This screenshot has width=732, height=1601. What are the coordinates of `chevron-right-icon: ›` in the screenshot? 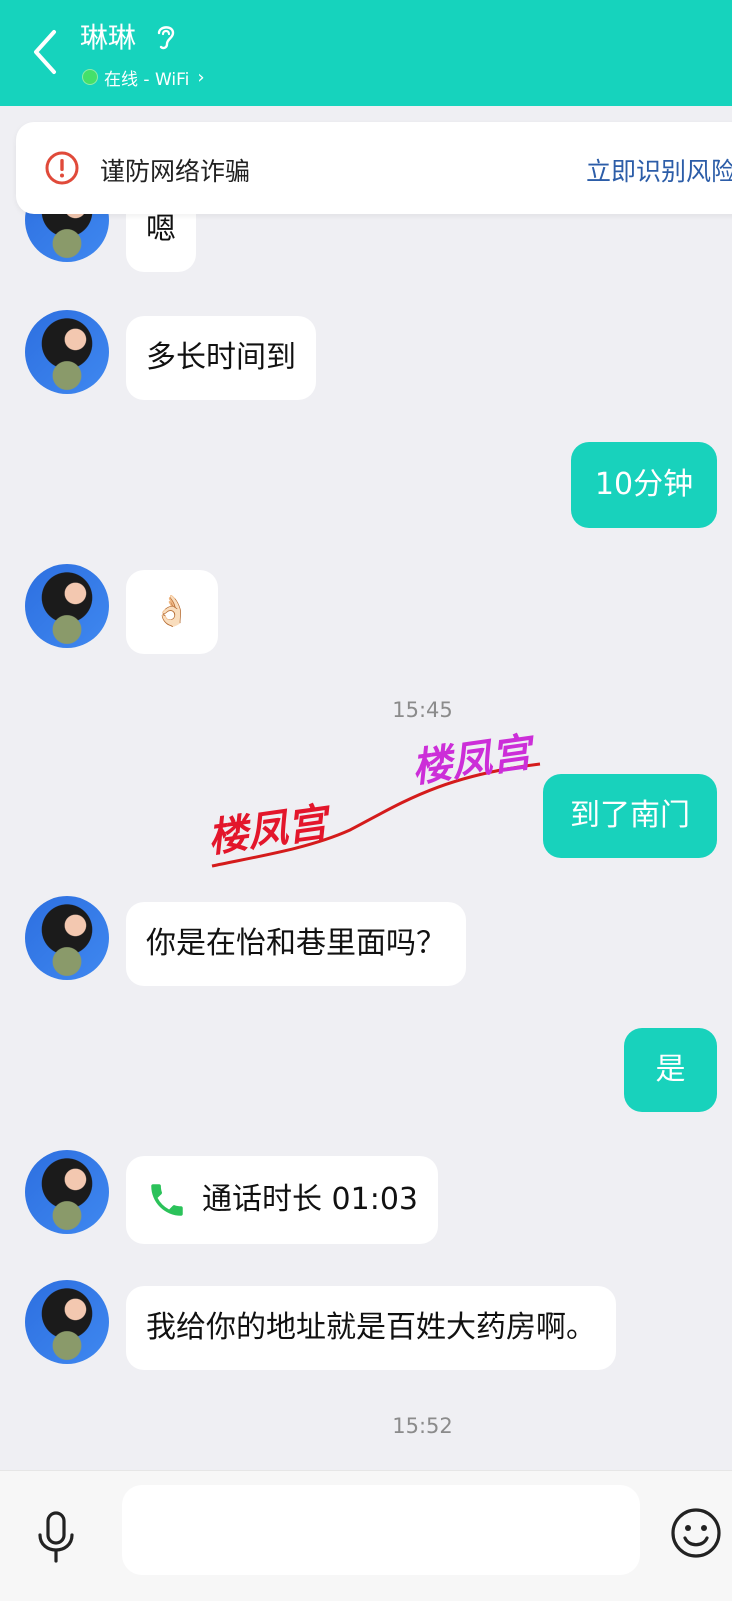 It's located at (201, 77).